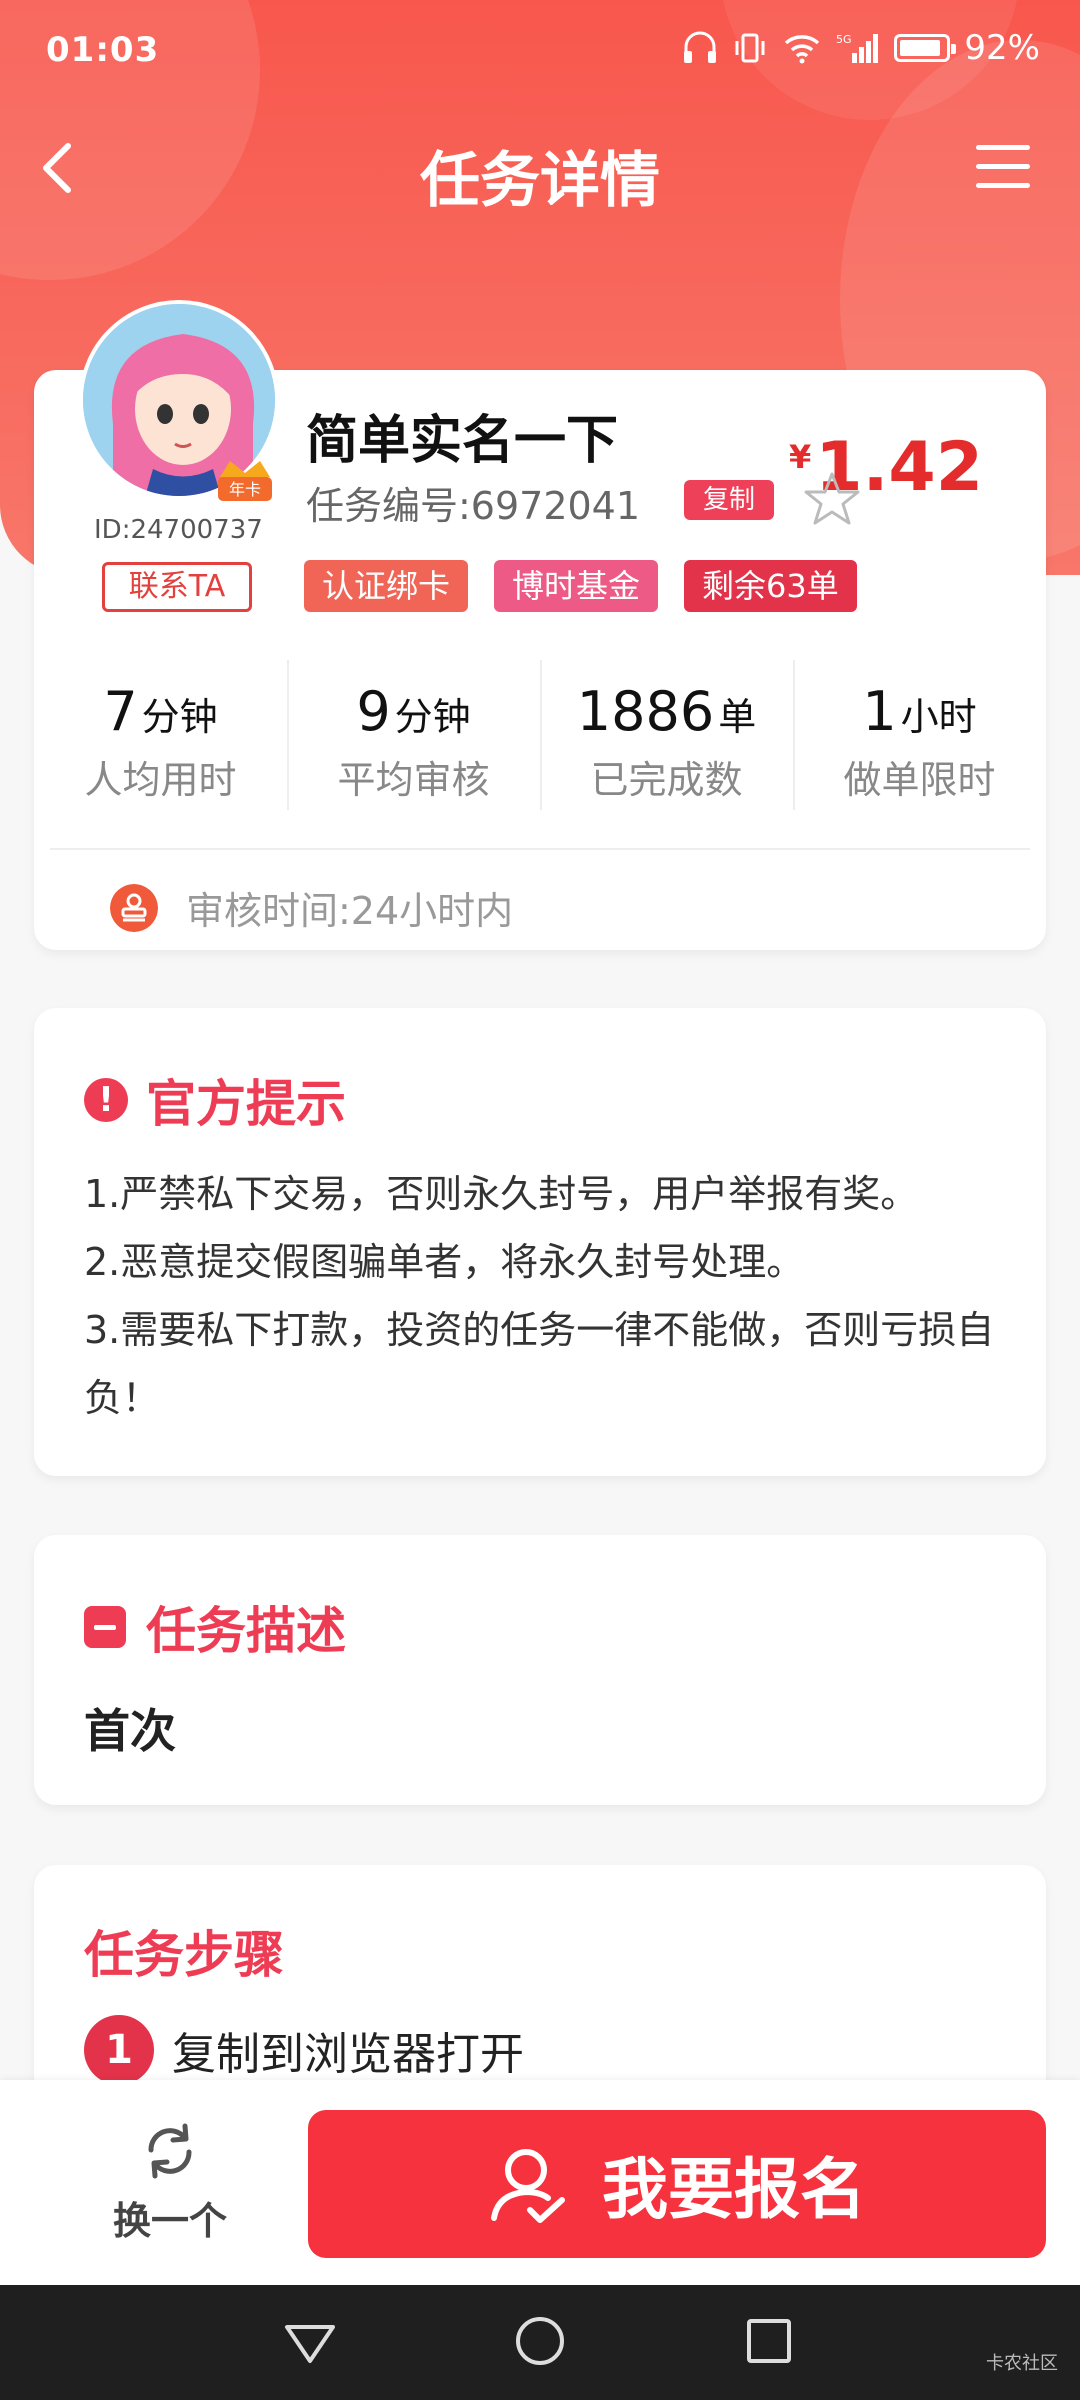  What do you see at coordinates (134, 907) in the screenshot?
I see `stamp-icon` at bounding box center [134, 907].